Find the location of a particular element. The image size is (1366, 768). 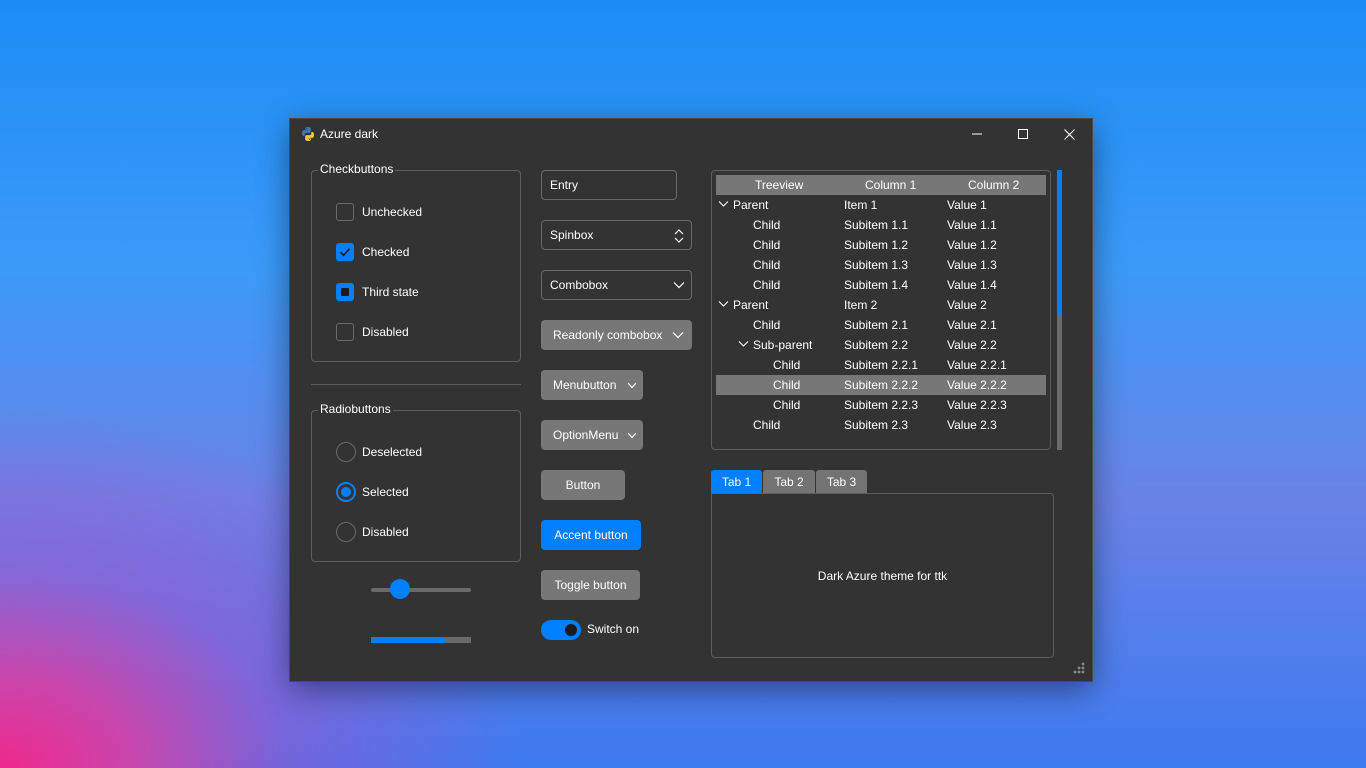

tab-3: Tab 3 is located at coordinates (841, 481).